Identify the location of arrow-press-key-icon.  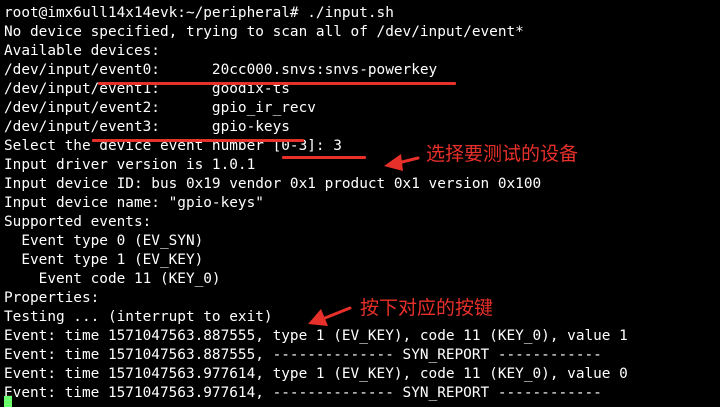
(330, 316).